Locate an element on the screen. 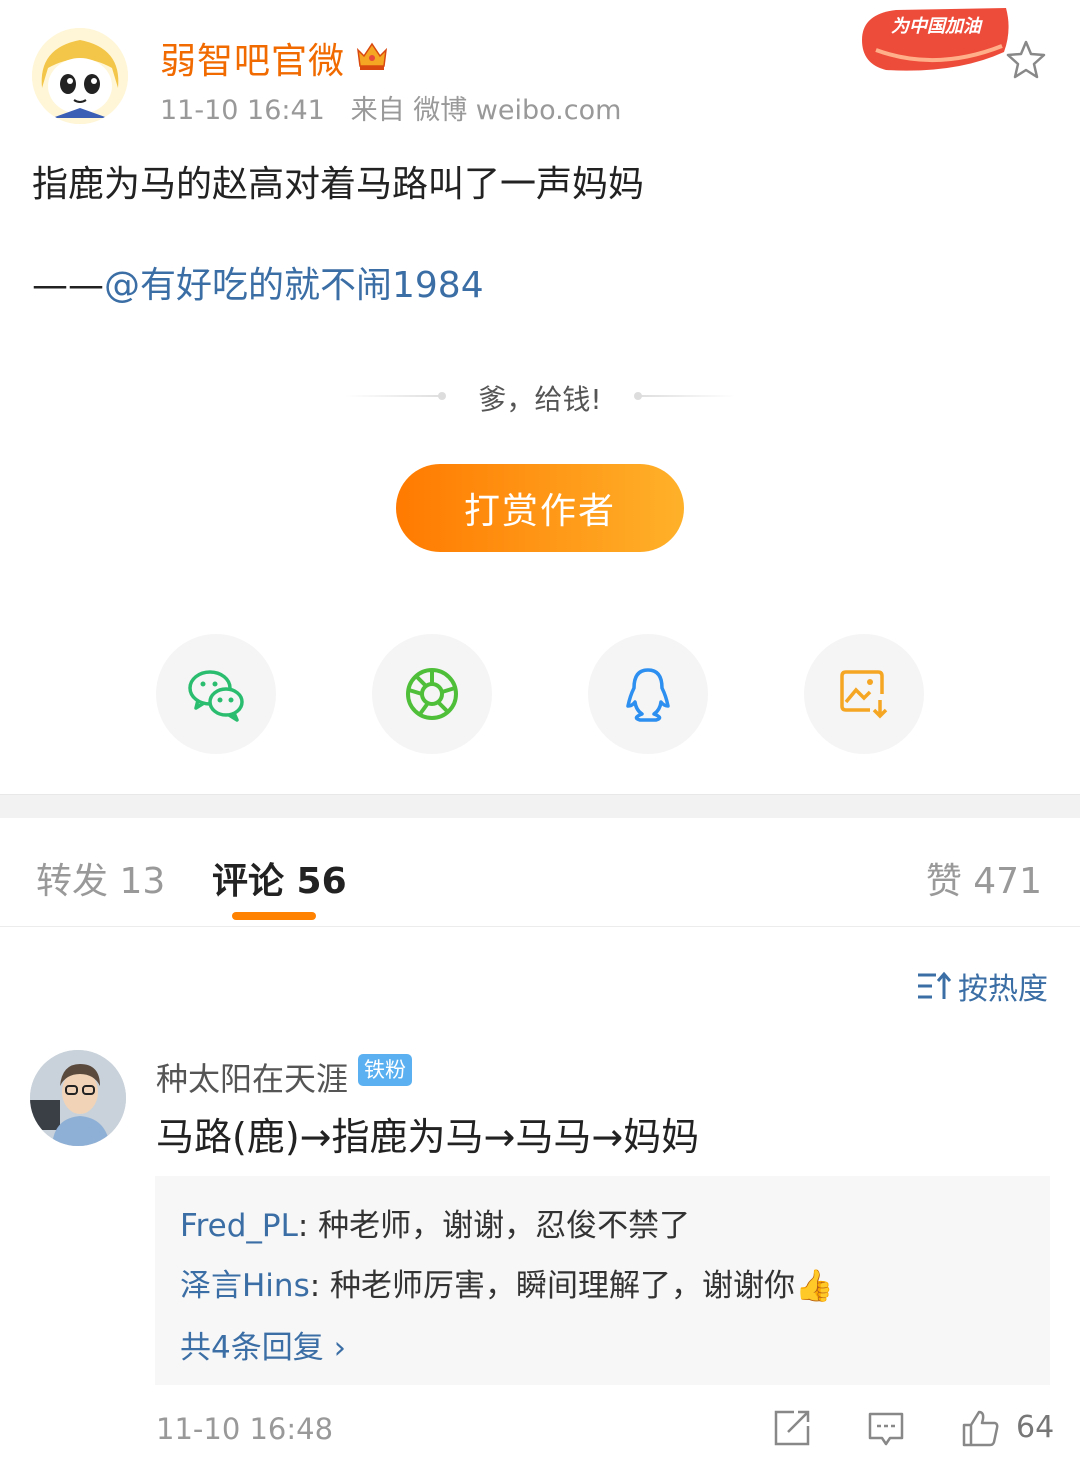 The width and height of the screenshot is (1080, 1466). post-text: 指鹿为马的赵高对着马路叫了一声妈妈 is located at coordinates (338, 184).